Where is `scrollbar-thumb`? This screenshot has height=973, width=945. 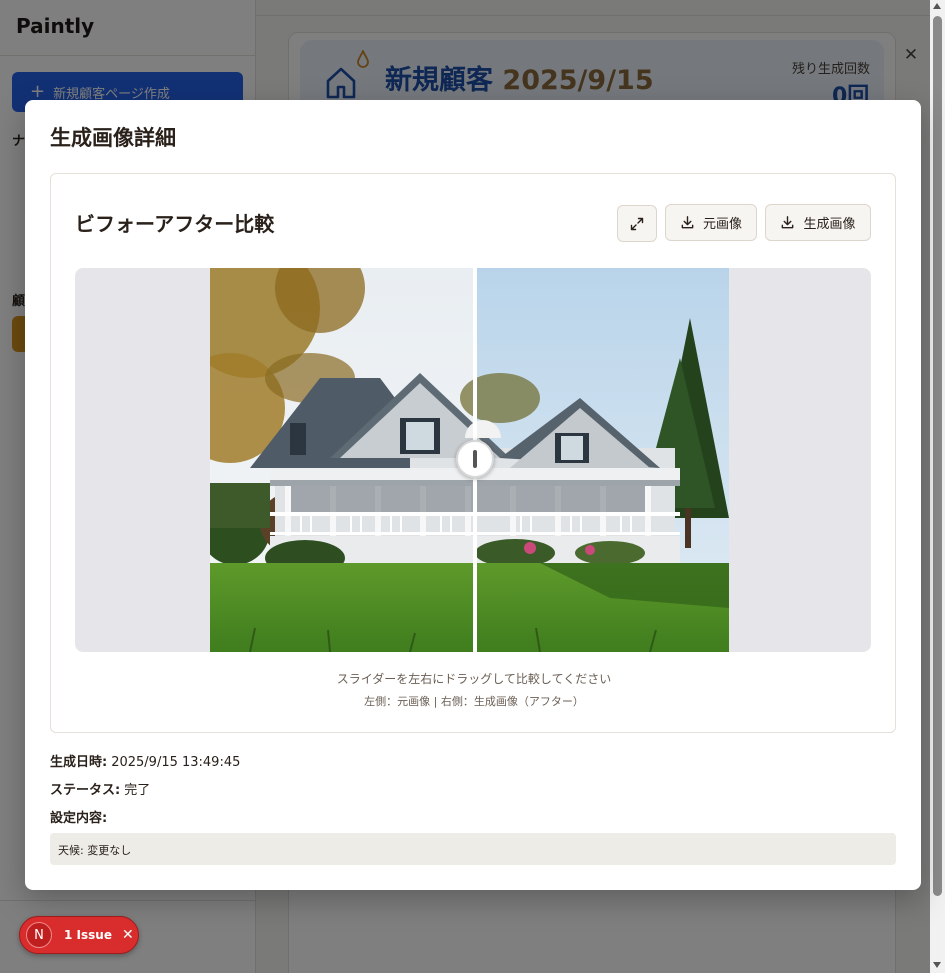
scrollbar-thumb is located at coordinates (937, 456).